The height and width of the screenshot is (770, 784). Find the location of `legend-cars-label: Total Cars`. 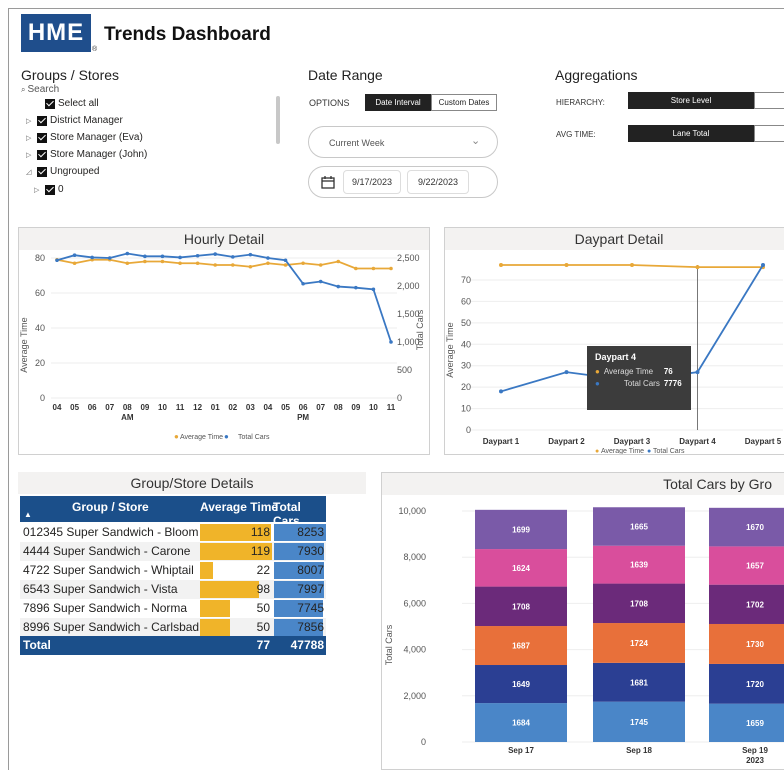

legend-cars-label: Total Cars is located at coordinates (669, 451).